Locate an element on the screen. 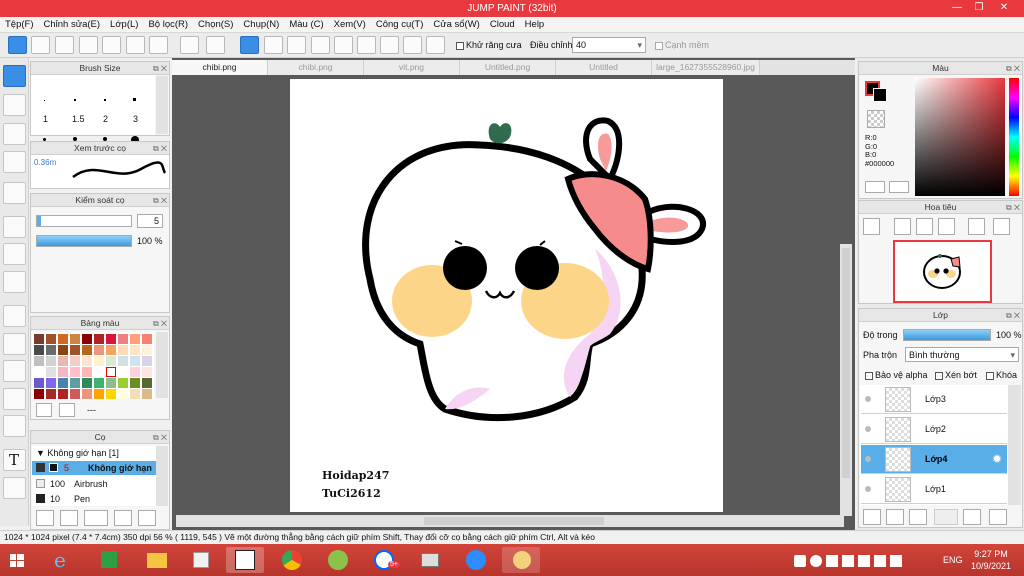 Image resolution: width=1024 pixels, height=576 pixels. page-icon is located at coordinates (111, 45).